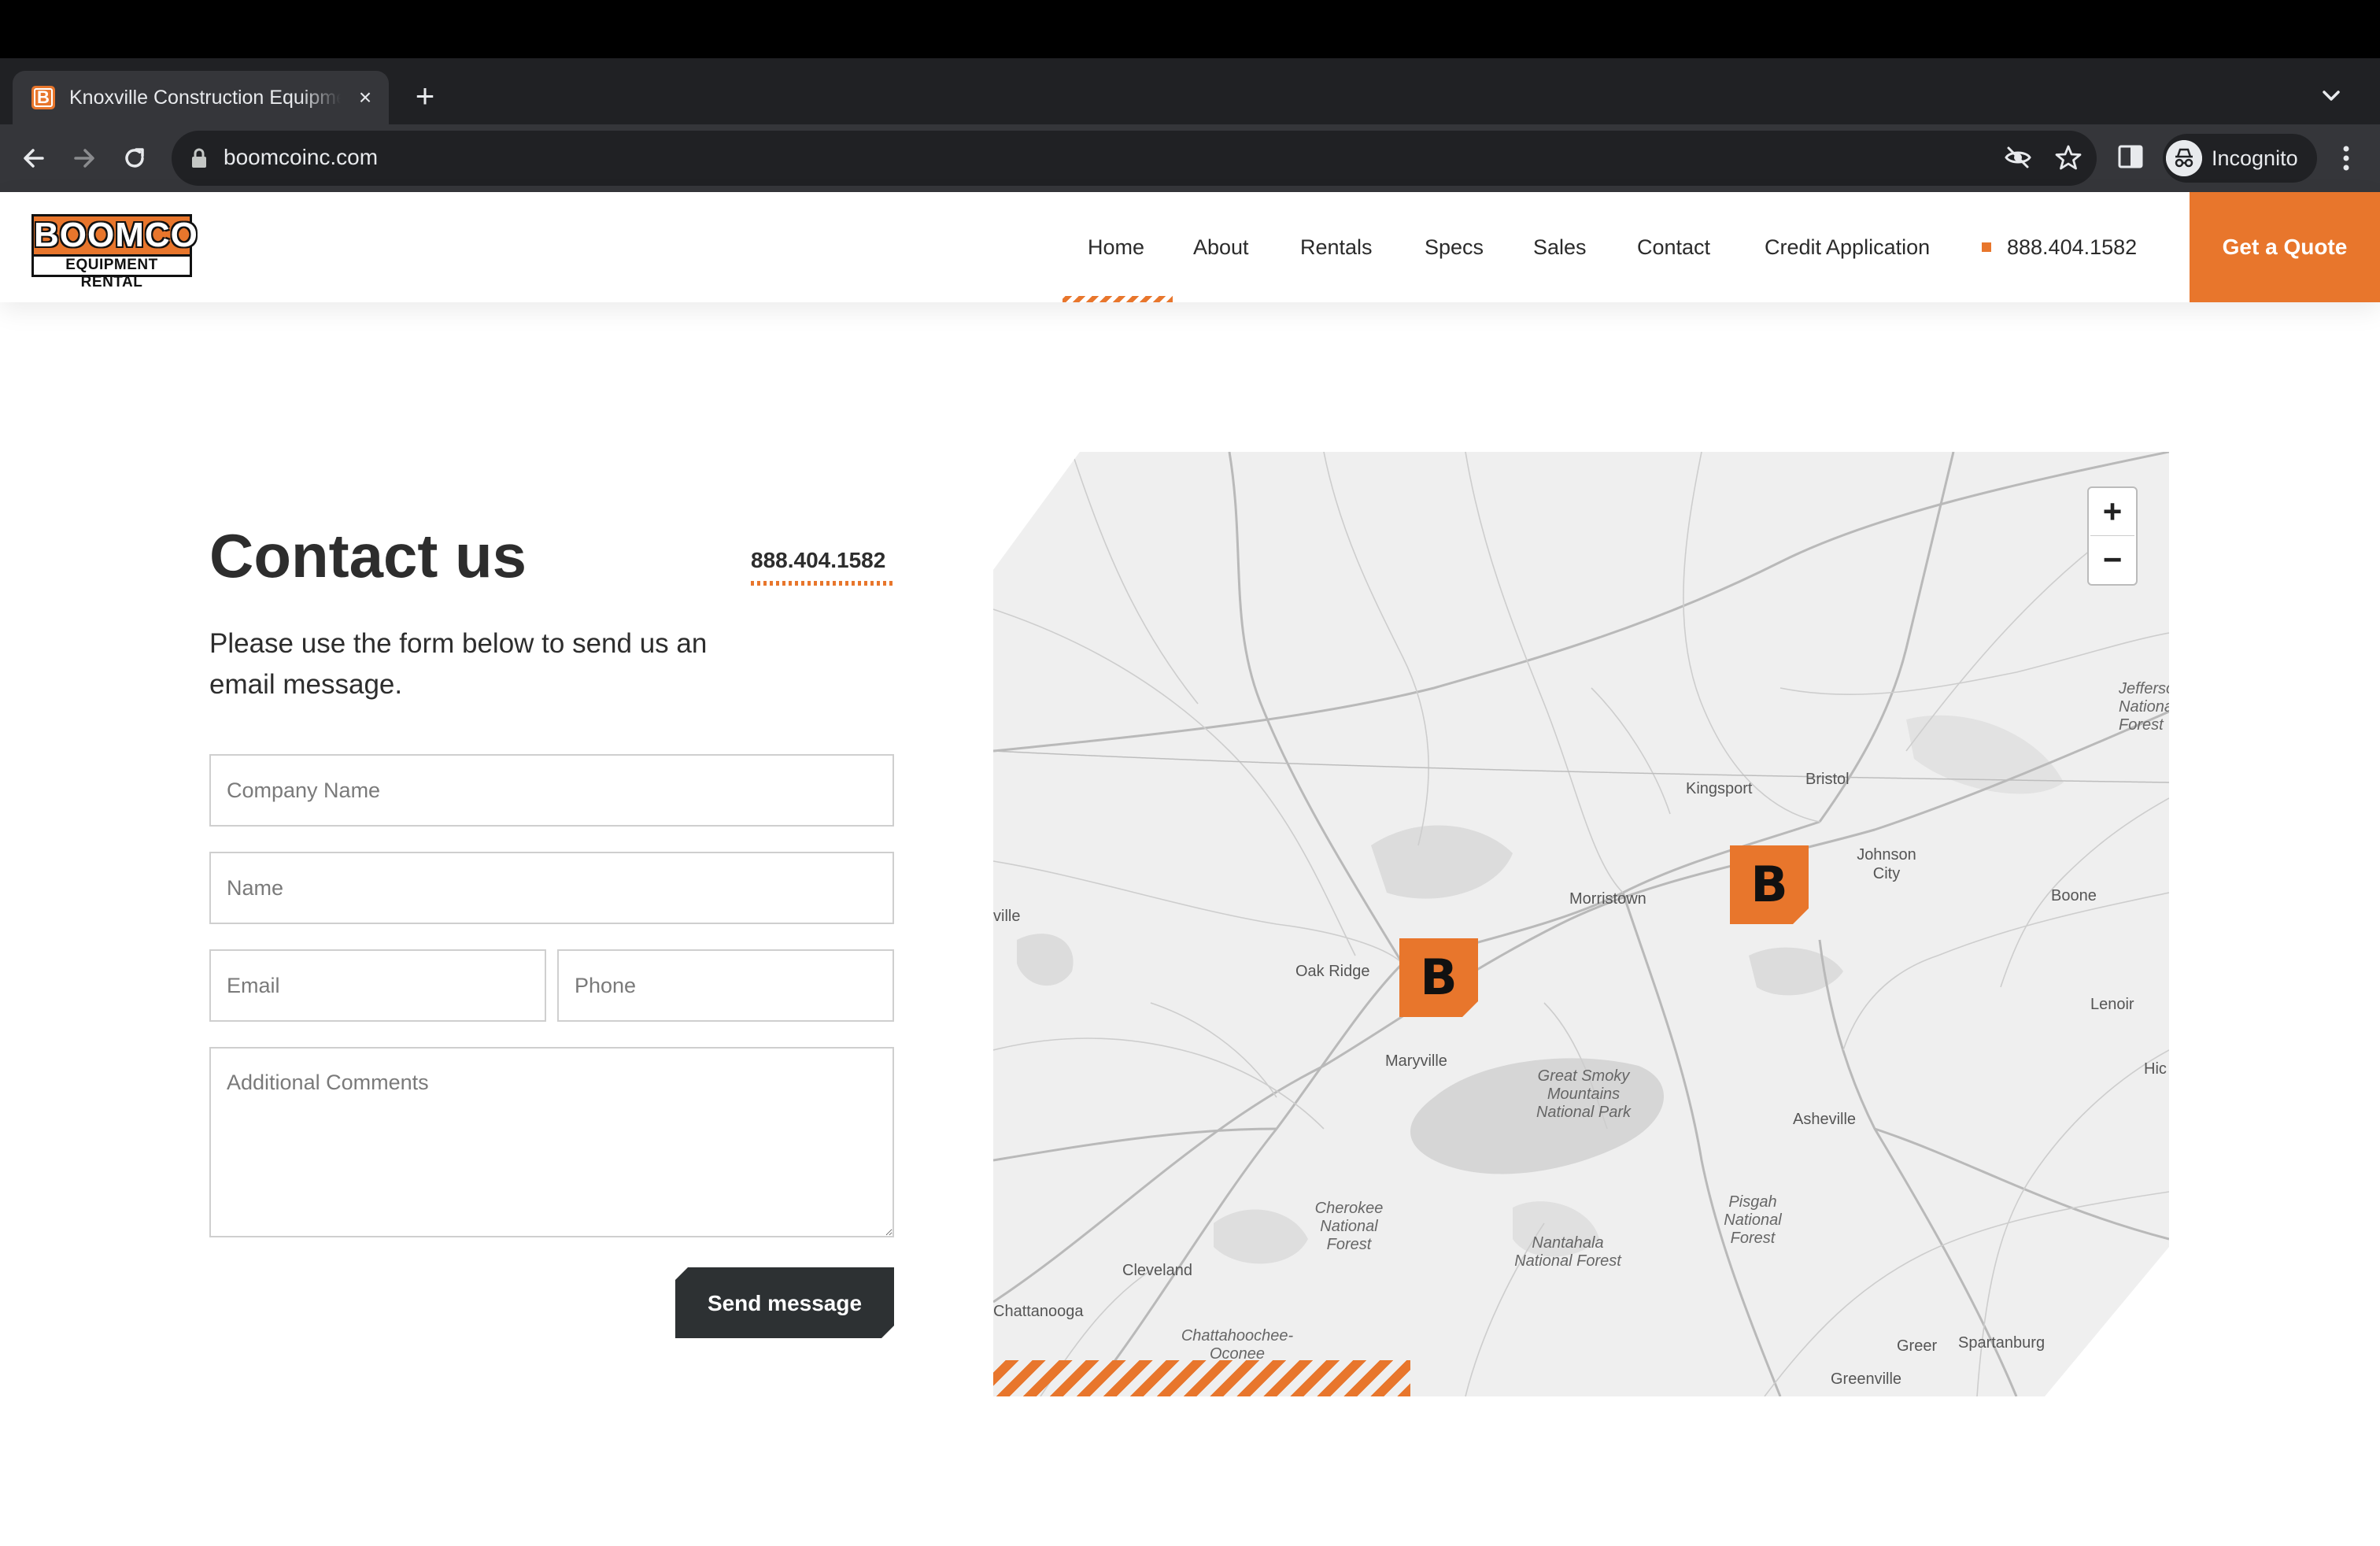 This screenshot has width=2380, height=1546. What do you see at coordinates (1987, 247) in the screenshot?
I see `phone-bullet` at bounding box center [1987, 247].